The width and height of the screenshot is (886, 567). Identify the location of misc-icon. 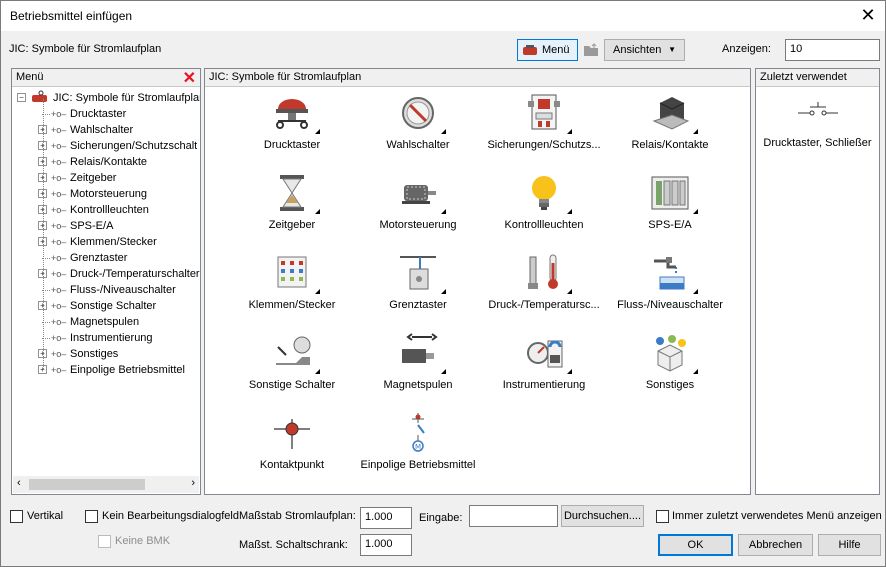
(670, 353).